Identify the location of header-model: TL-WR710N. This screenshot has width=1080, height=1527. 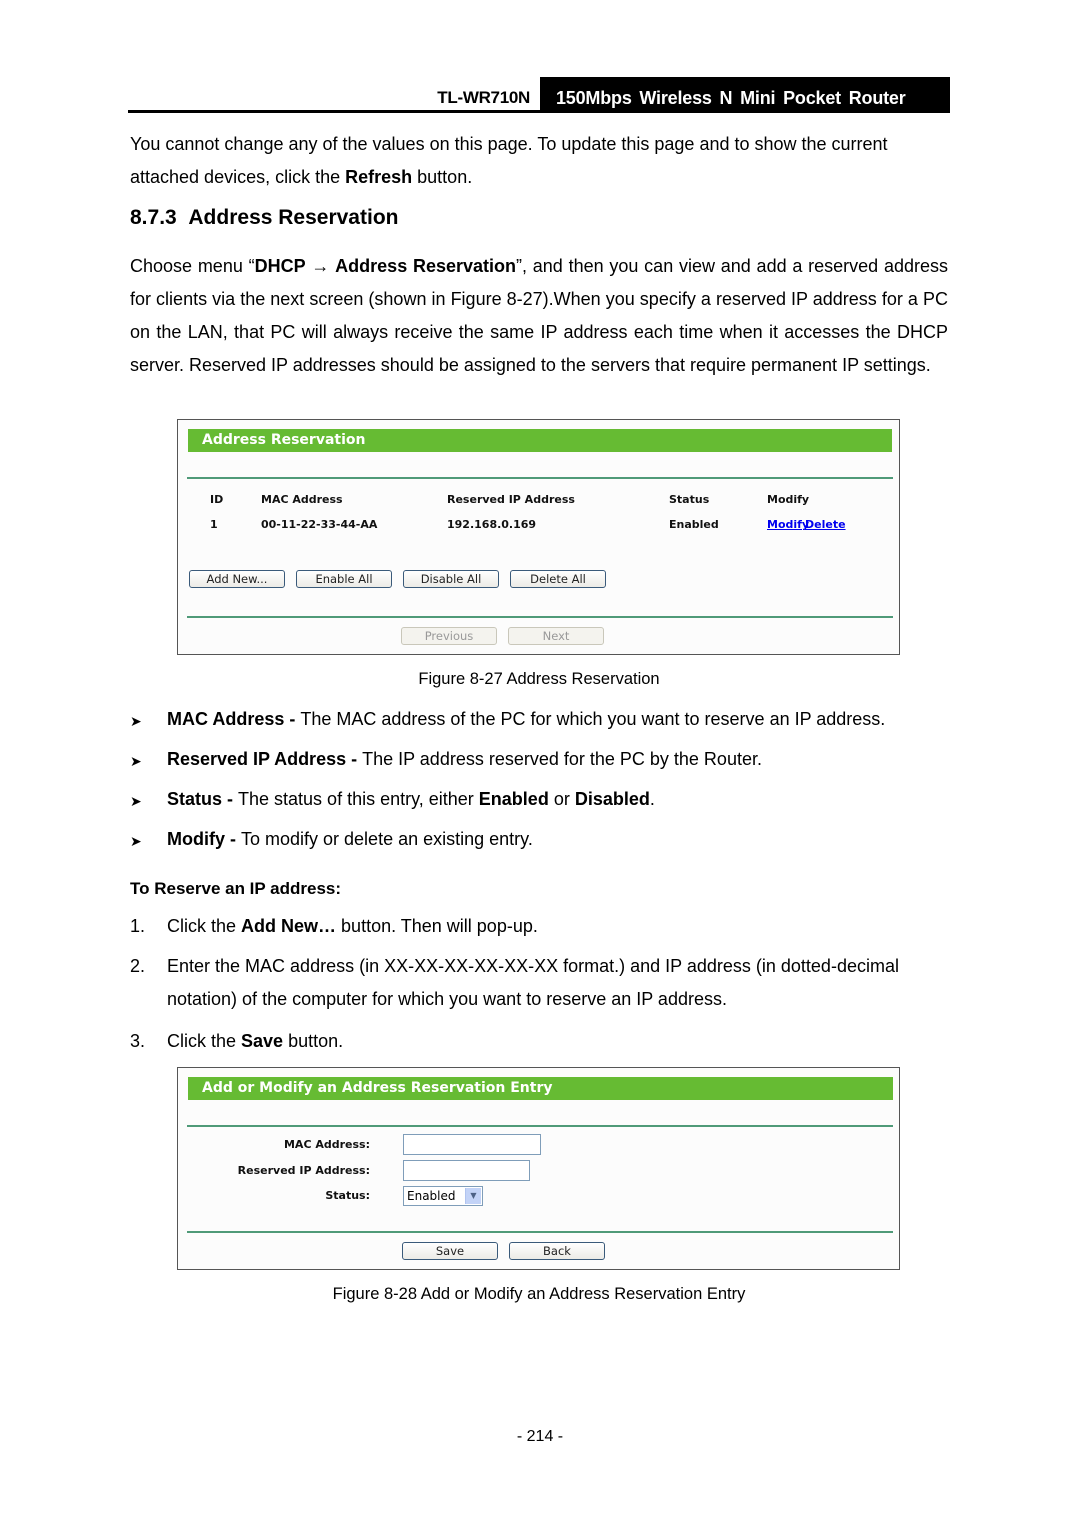
(483, 97).